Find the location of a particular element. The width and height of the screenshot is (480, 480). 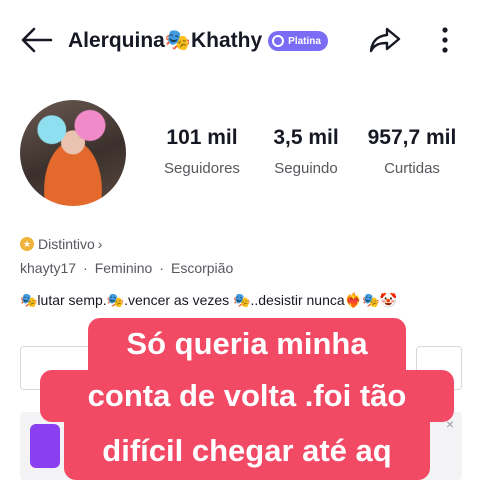

badge-icon is located at coordinates (278, 41).